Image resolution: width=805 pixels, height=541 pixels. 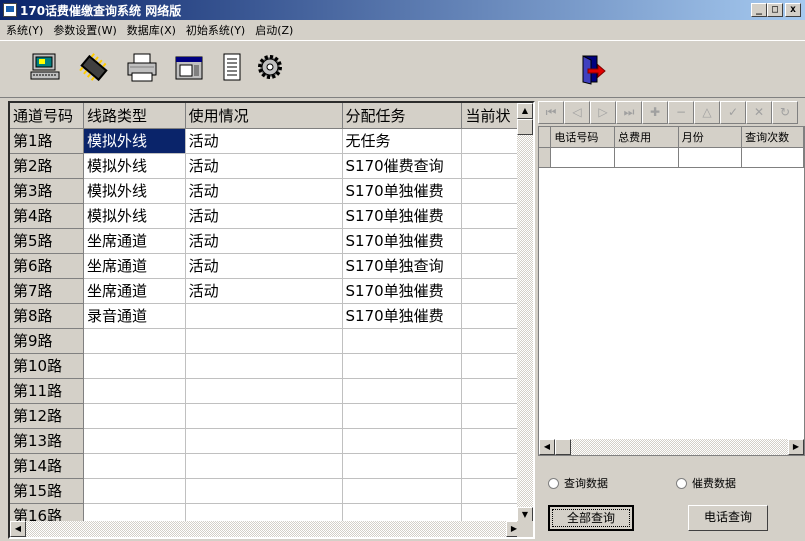 What do you see at coordinates (266, 266) in the screenshot?
I see `table-row: 第6路 坐席通道 活动 S170单独查询` at bounding box center [266, 266].